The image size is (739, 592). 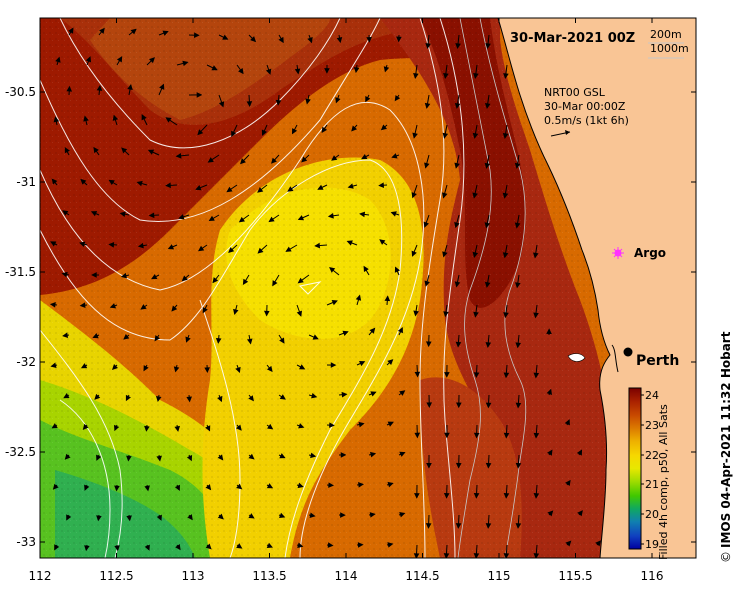 I want to click on current-legend-model: NRT00 GSL, so click(x=575, y=92).